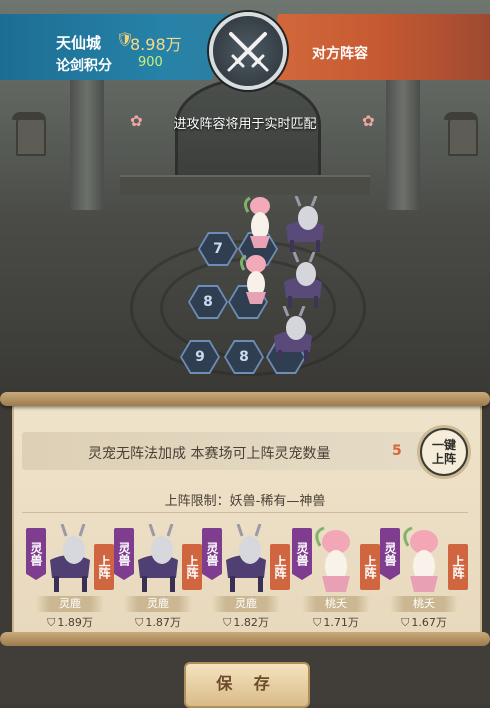  What do you see at coordinates (115, 47) in the screenshot?
I see `player-banner` at bounding box center [115, 47].